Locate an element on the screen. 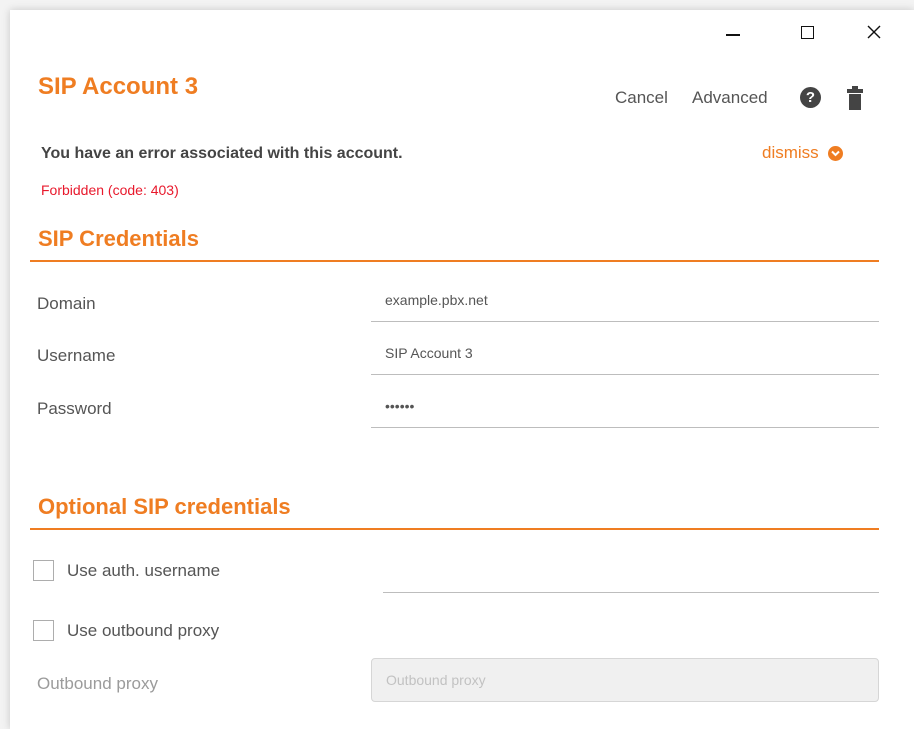 This screenshot has width=914, height=729. use-outbound-proxy-label: Use outbound proxy is located at coordinates (143, 630).